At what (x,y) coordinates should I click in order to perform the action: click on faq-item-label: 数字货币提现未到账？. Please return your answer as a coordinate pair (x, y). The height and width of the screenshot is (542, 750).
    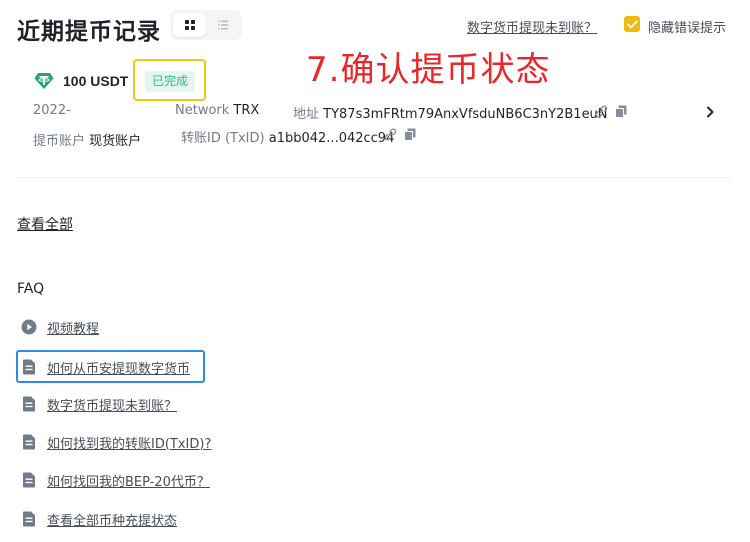
    Looking at the image, I should click on (112, 406).